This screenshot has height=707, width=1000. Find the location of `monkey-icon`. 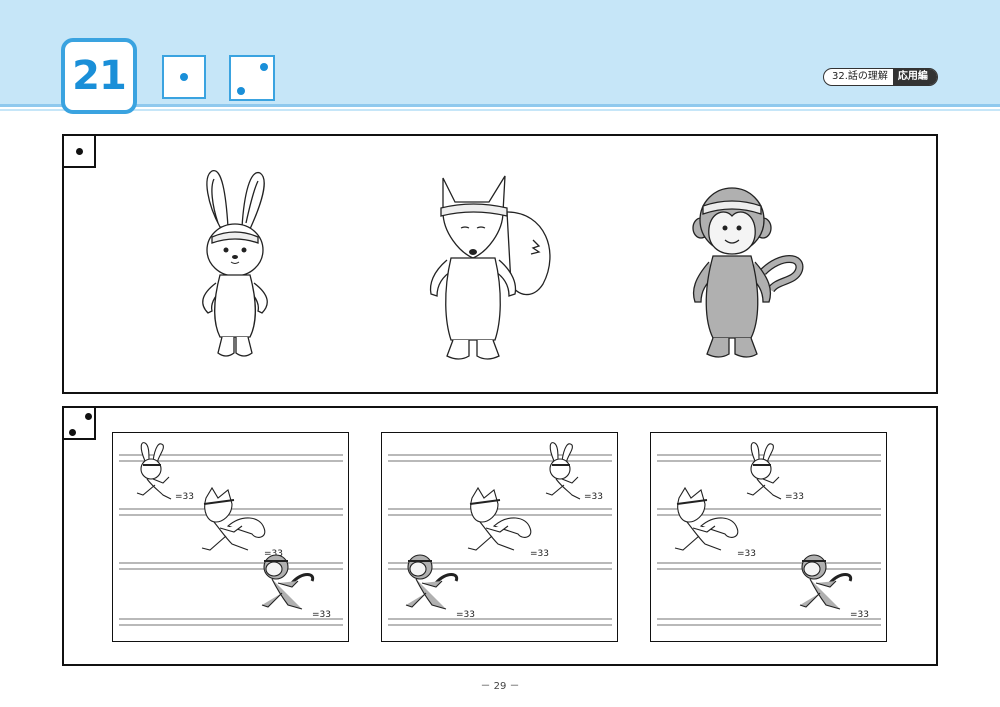

monkey-icon is located at coordinates (748, 272).